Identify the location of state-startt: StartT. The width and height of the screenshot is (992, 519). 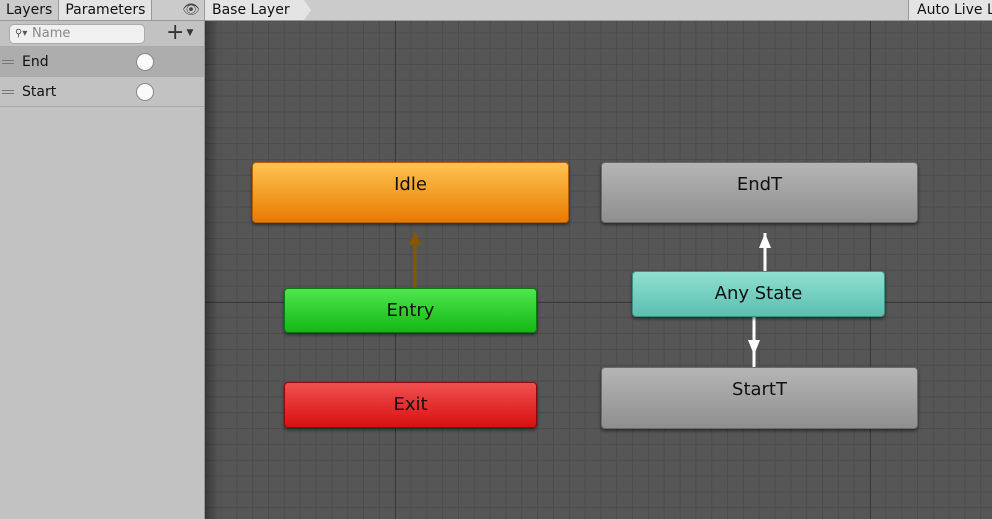
(759, 398).